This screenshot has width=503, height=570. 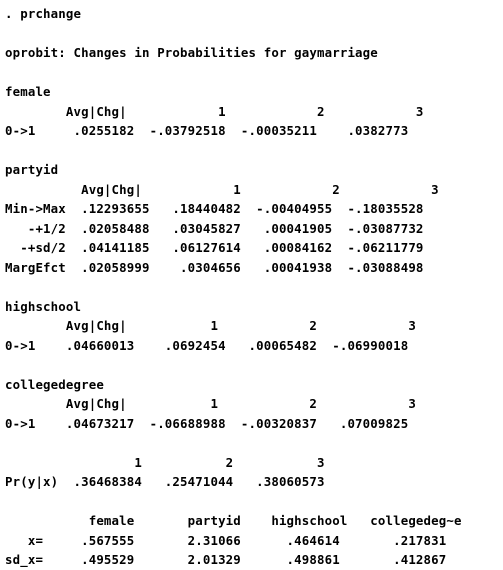 What do you see at coordinates (226, 540) in the screenshot?
I see `variable-mean-row: x= .567555 2.31066 .464614 .217831` at bounding box center [226, 540].